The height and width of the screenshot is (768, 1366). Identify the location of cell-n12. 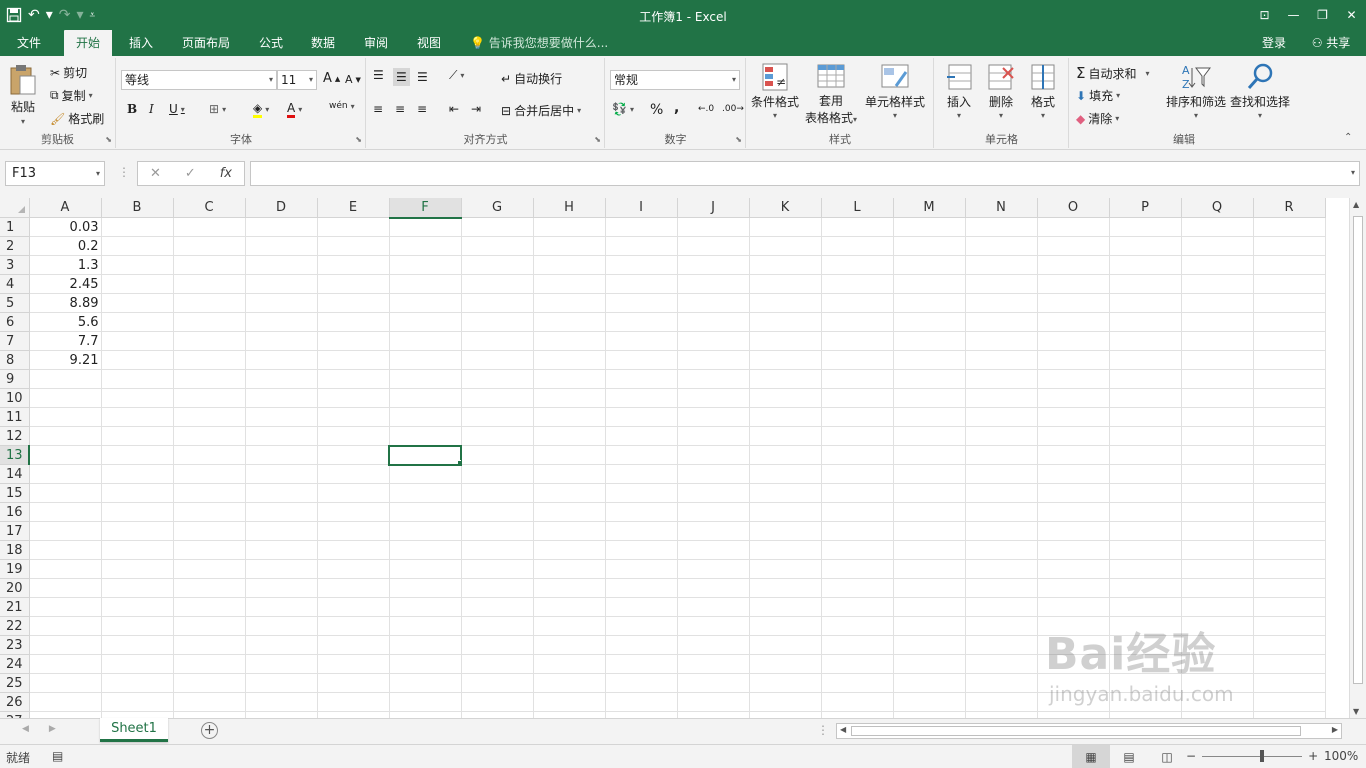
(1001, 436).